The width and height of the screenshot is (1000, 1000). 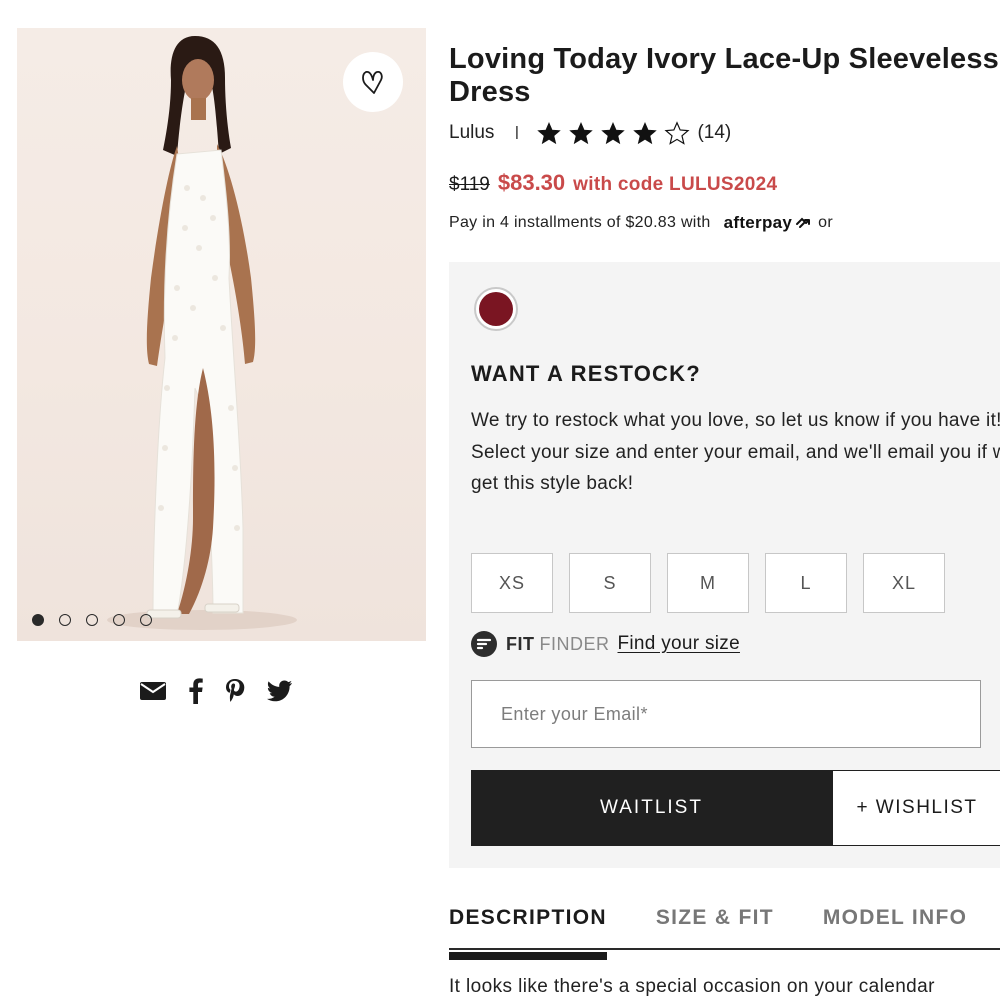 I want to click on size-m-button: M, so click(x=708, y=583).